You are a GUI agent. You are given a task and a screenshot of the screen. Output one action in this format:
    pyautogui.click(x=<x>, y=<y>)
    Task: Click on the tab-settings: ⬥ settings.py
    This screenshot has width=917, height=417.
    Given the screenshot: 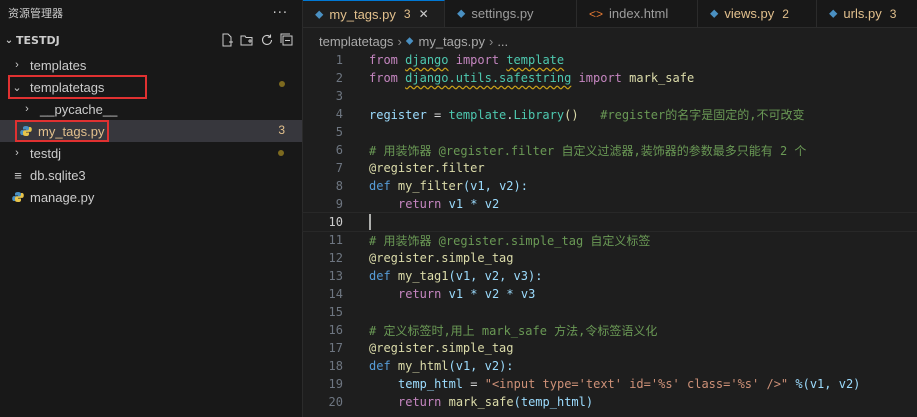 What is the action you would take?
    pyautogui.click(x=511, y=13)
    